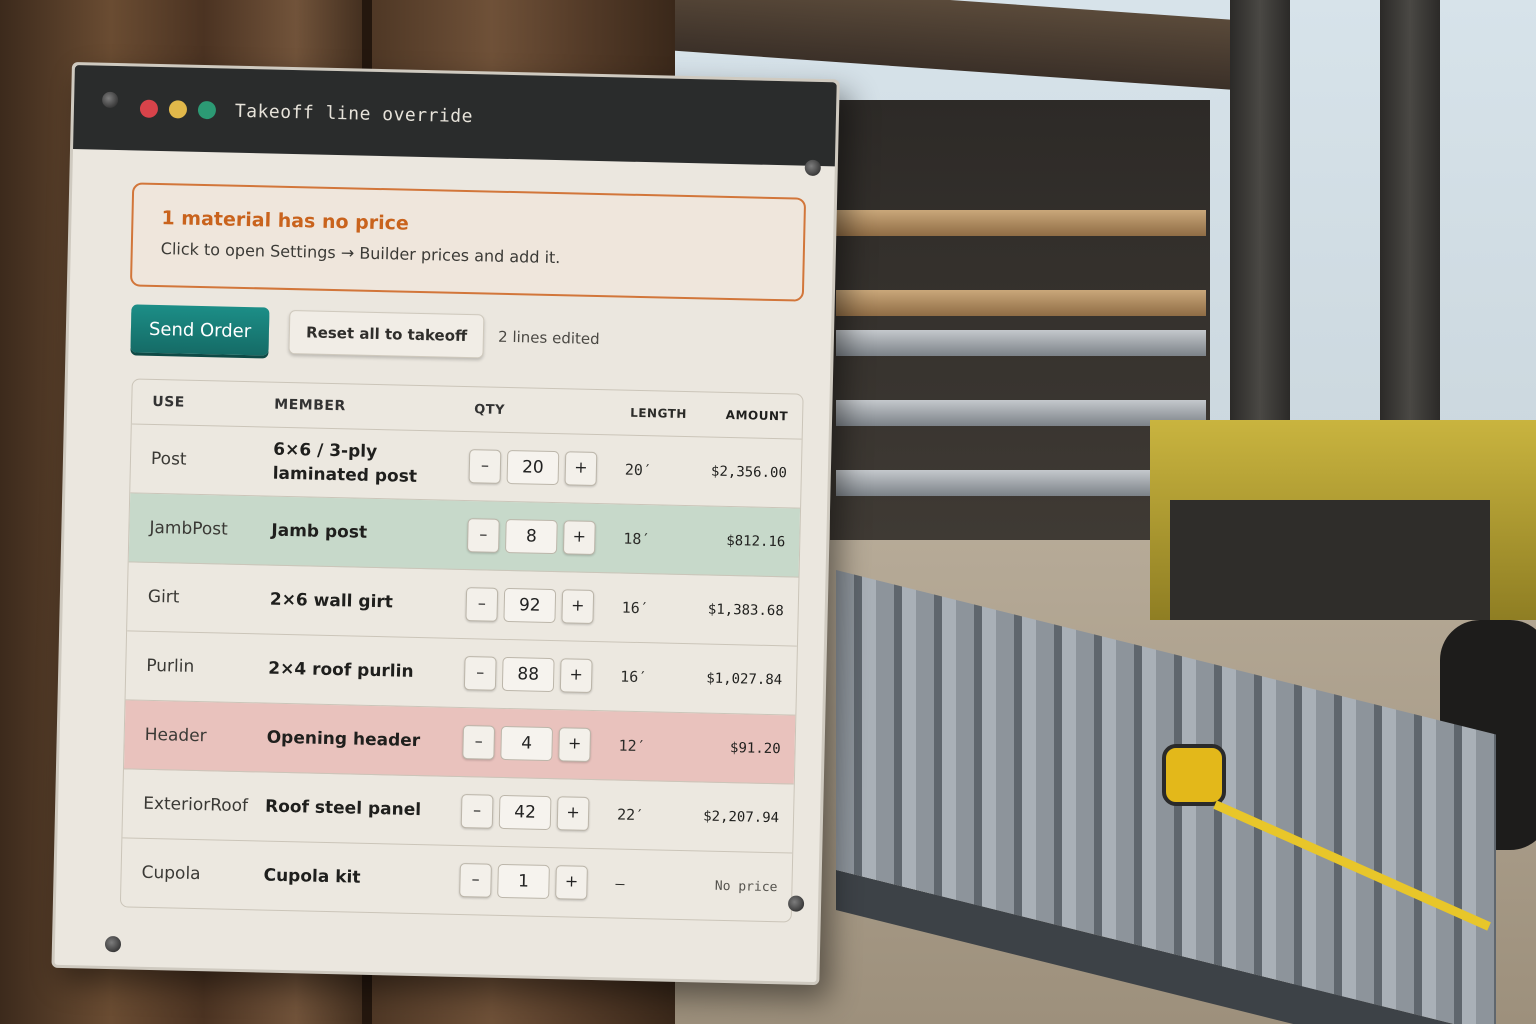 This screenshot has width=1536, height=1024. I want to click on row-use: Girt, so click(163, 597).